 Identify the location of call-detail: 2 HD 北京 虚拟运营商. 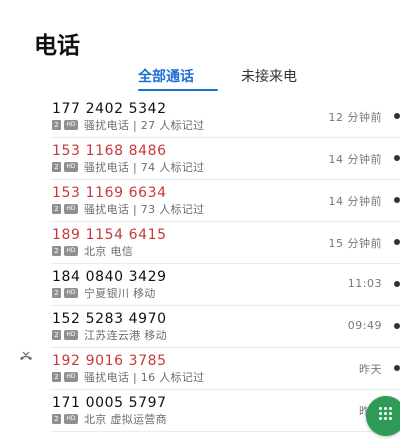
(109, 419).